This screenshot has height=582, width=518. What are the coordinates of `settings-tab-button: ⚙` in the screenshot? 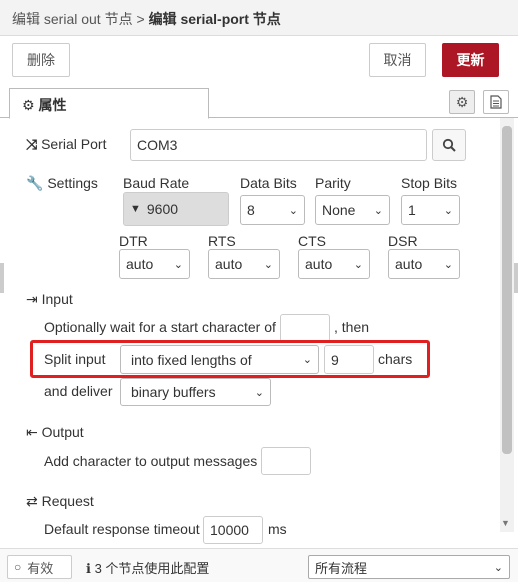 It's located at (462, 102).